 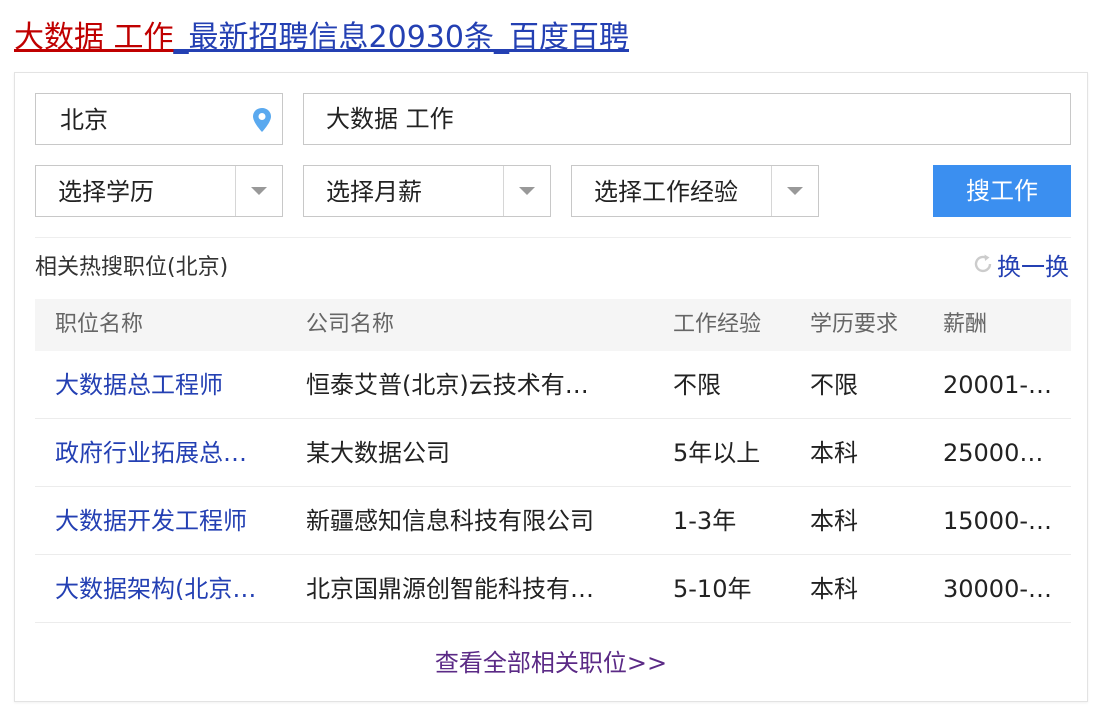 I want to click on education-select: 选择学历, so click(x=159, y=191).